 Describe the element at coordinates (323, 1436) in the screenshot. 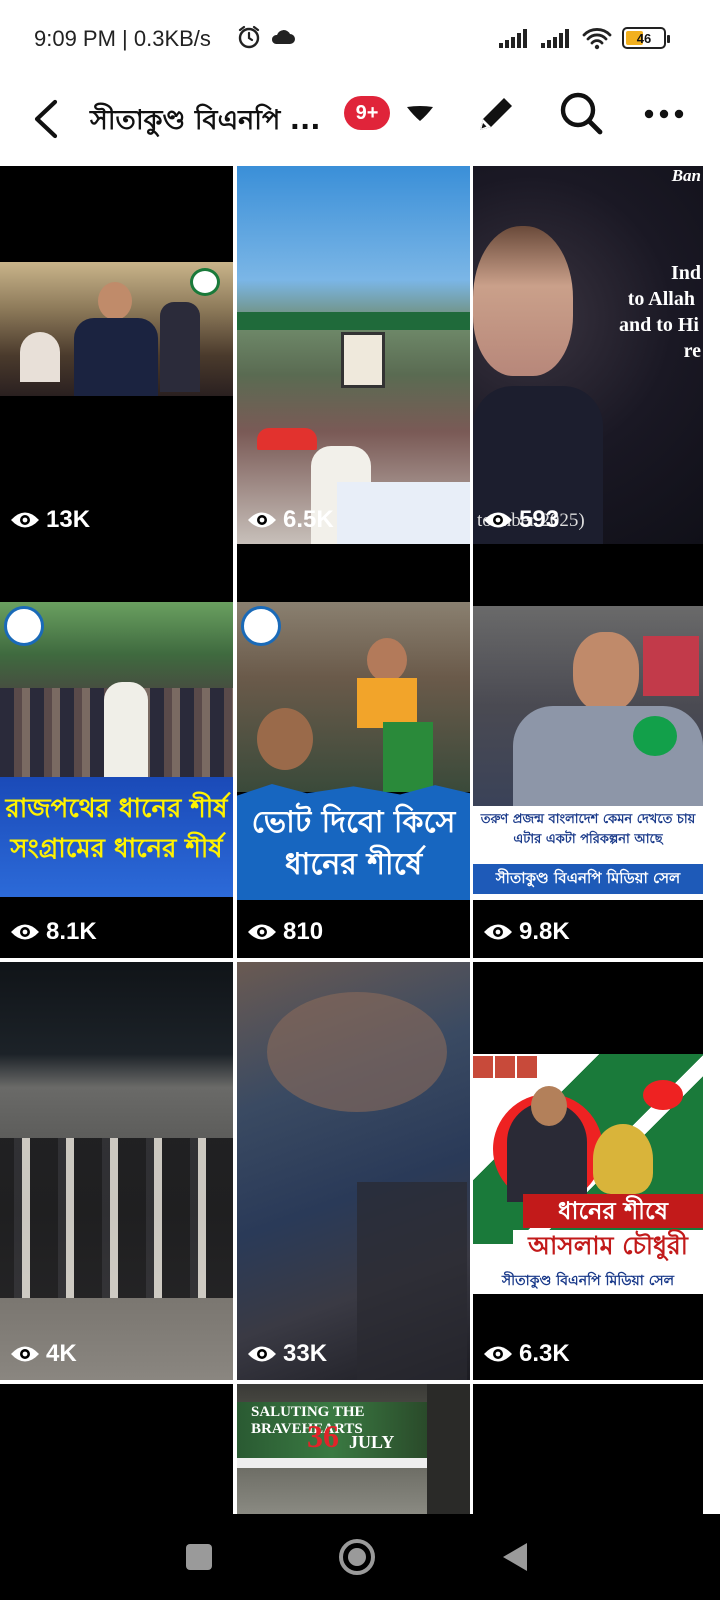

I see `overlay-line: 36` at that location.